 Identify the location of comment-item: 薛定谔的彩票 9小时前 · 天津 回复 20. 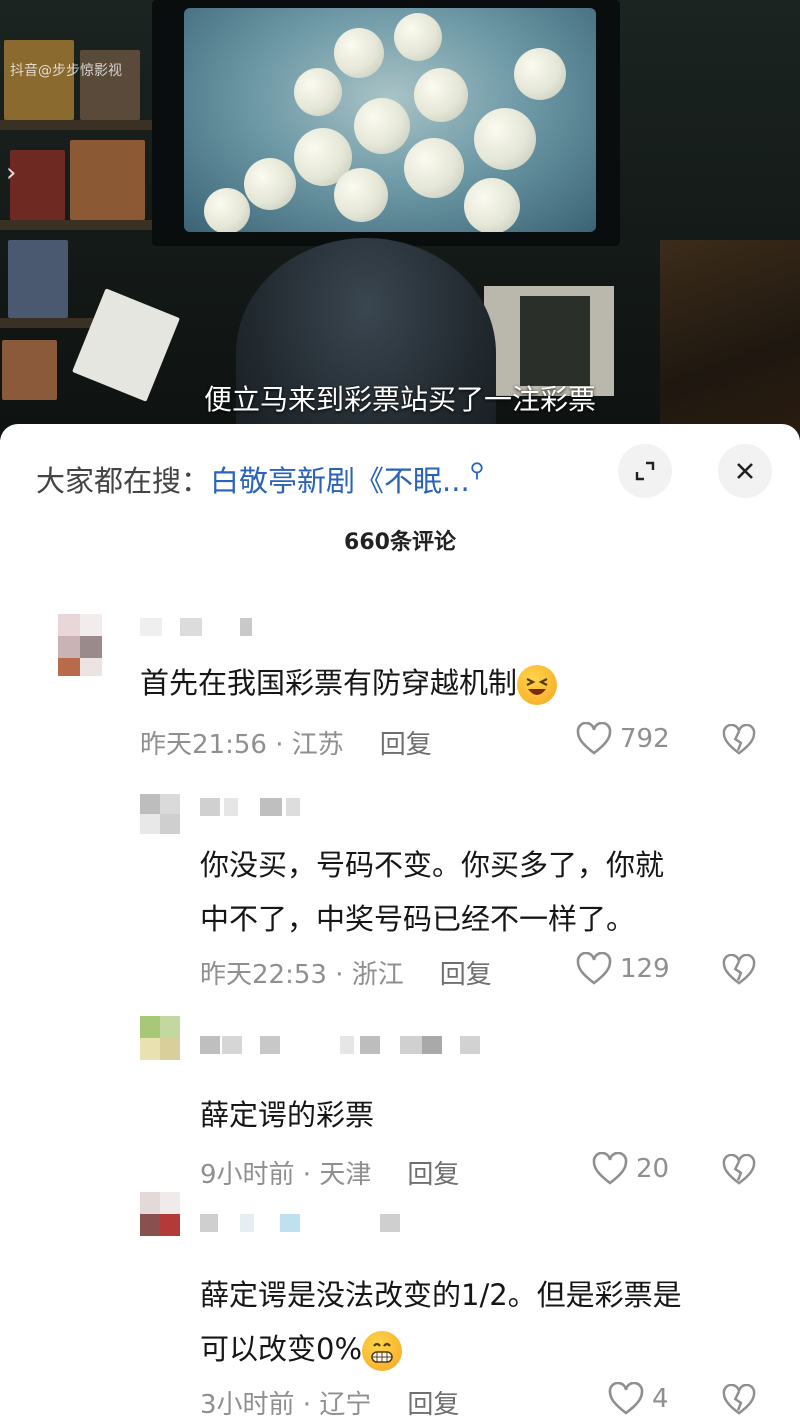
(400, 1103).